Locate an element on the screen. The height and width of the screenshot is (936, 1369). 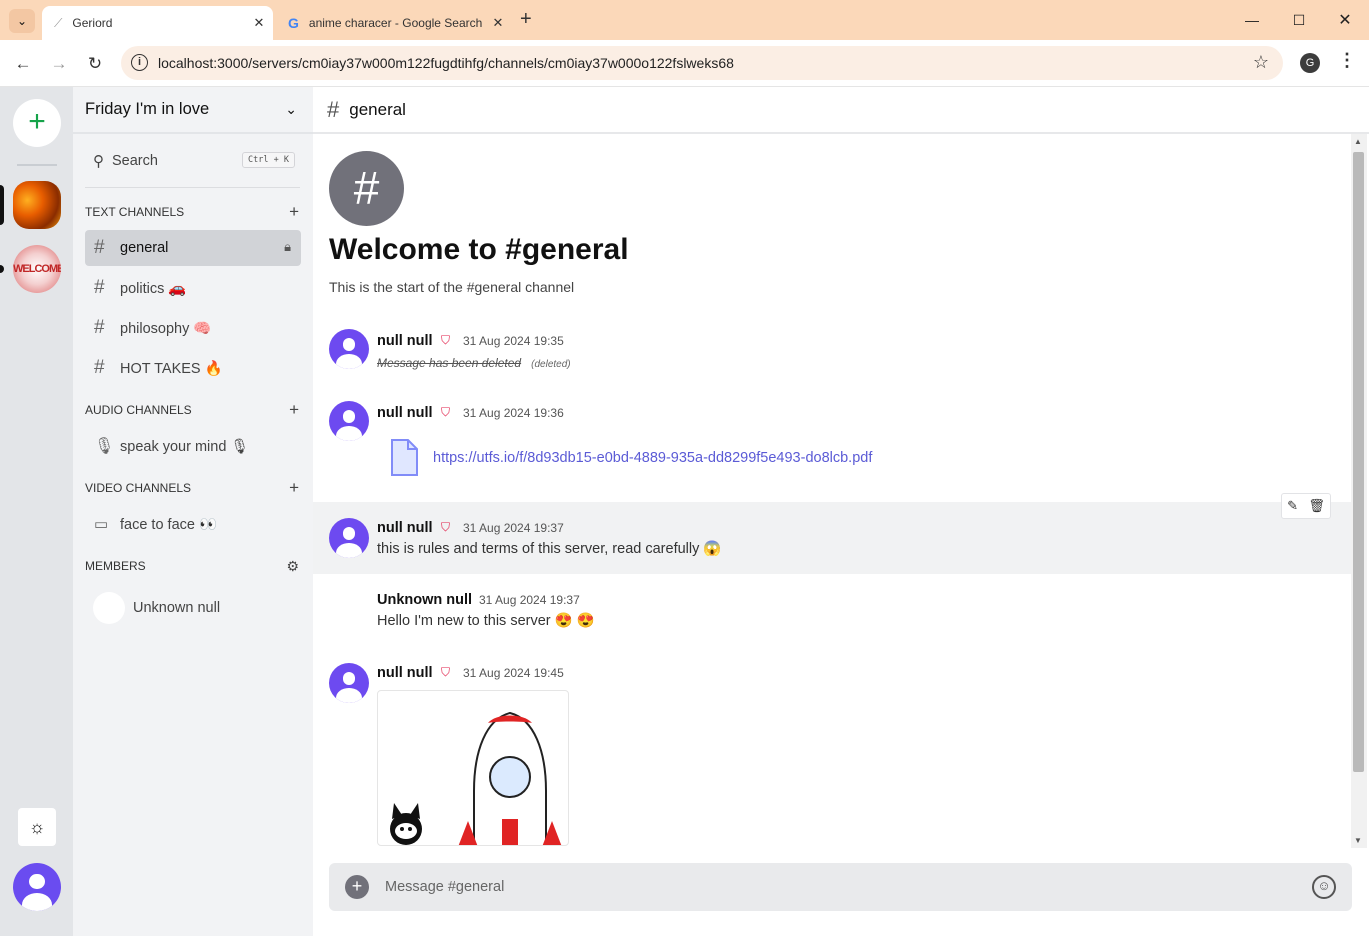
tab-google-search: G anime characer - Google Search ✕ is located at coordinates (397, 23).